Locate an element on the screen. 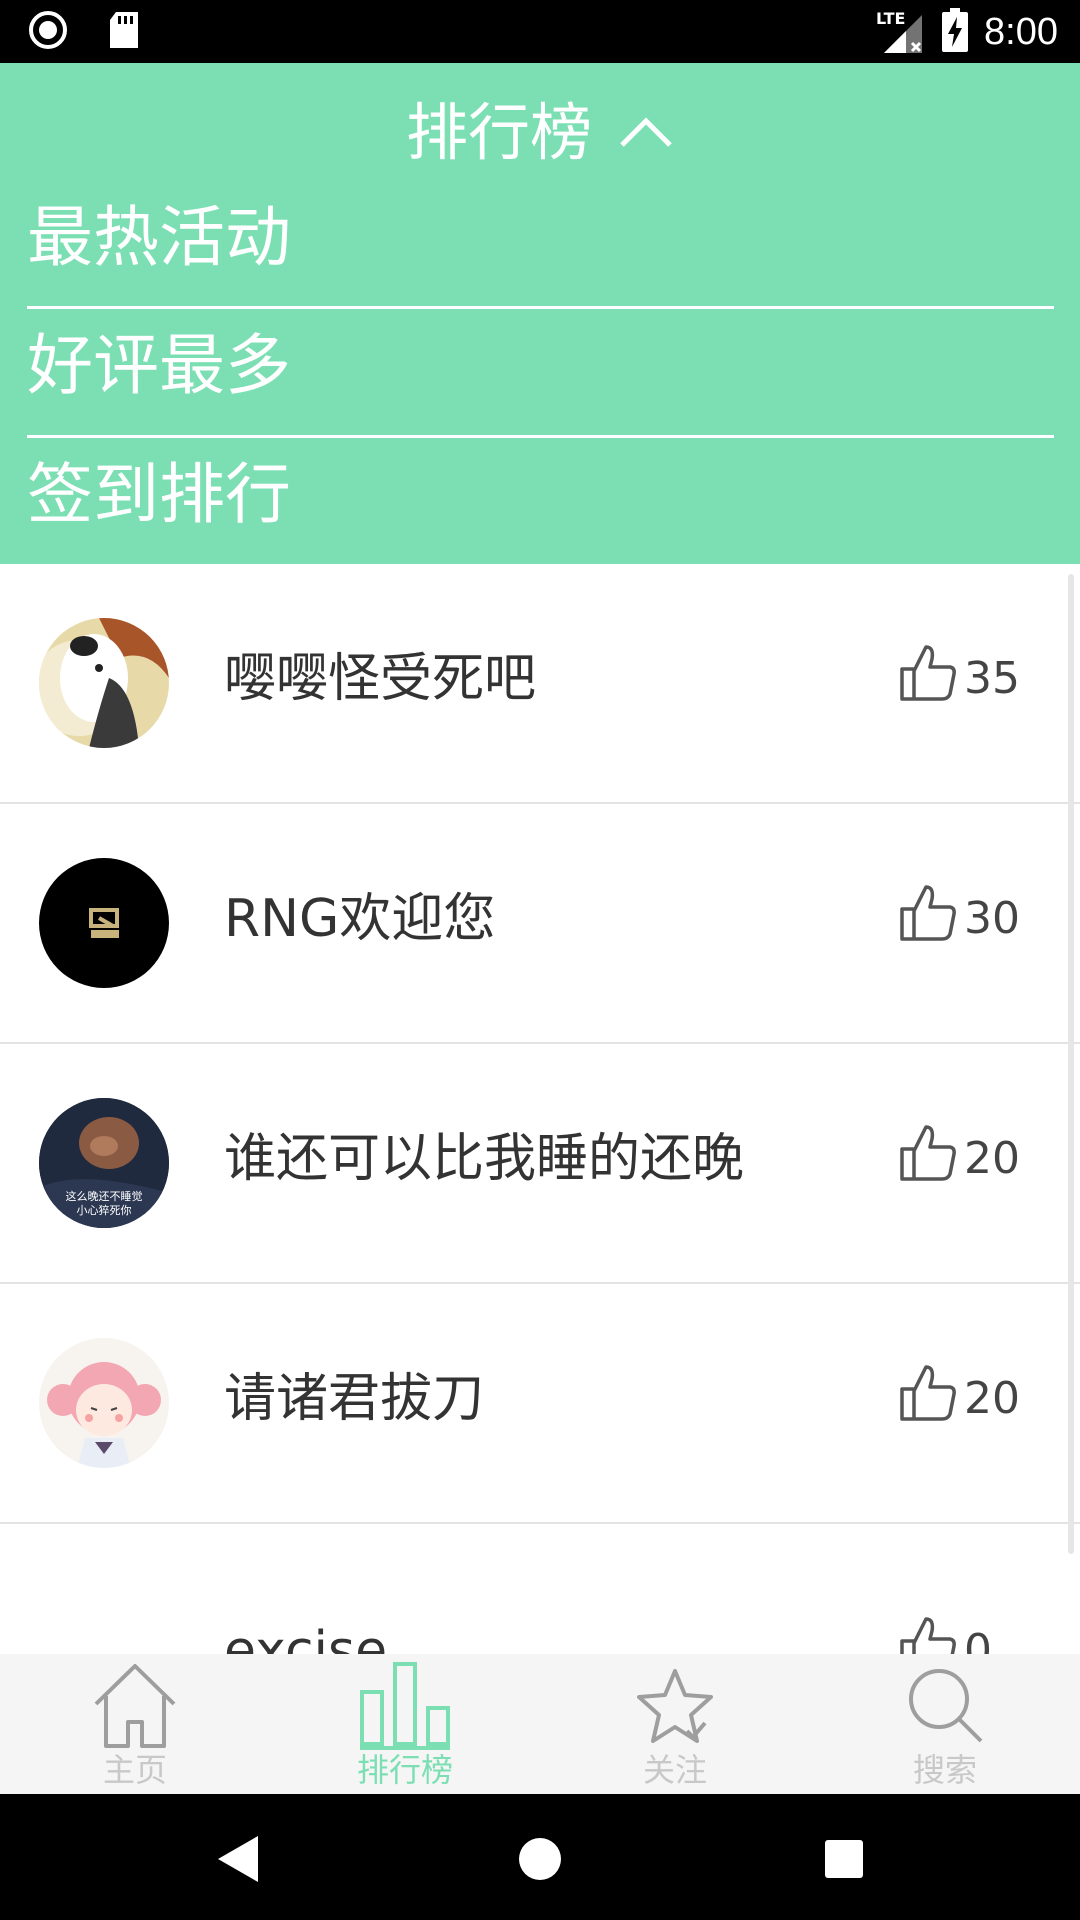  like-count-value: 35 is located at coordinates (992, 678).